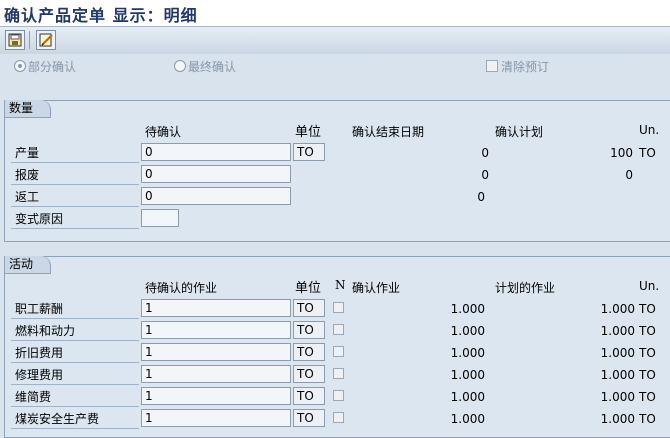  What do you see at coordinates (52, 67) in the screenshot?
I see `partial-confirmation-label: 部分确认` at bounding box center [52, 67].